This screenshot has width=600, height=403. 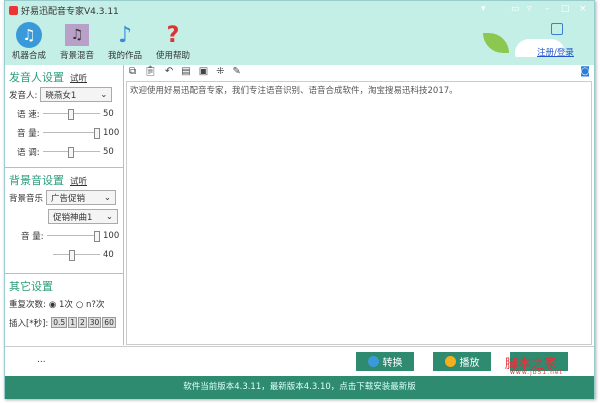 What do you see at coordinates (23, 95) in the screenshot?
I see `speaker-label: 发音人:` at bounding box center [23, 95].